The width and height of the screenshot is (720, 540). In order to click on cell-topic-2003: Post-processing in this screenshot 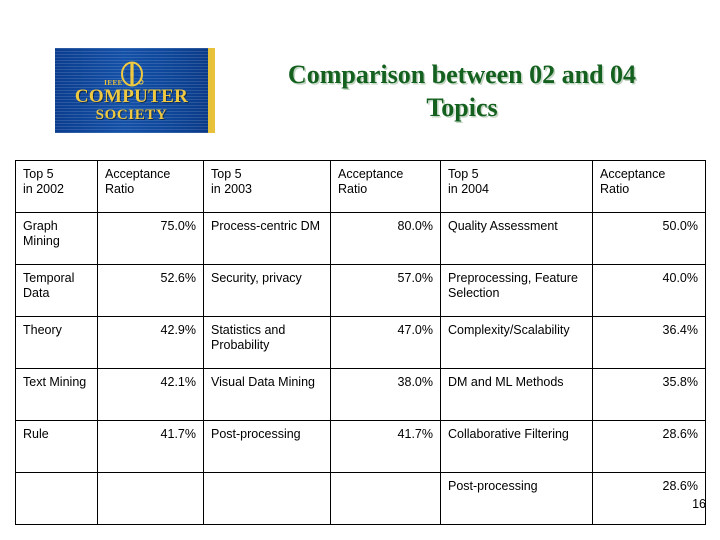, I will do `click(267, 446)`.